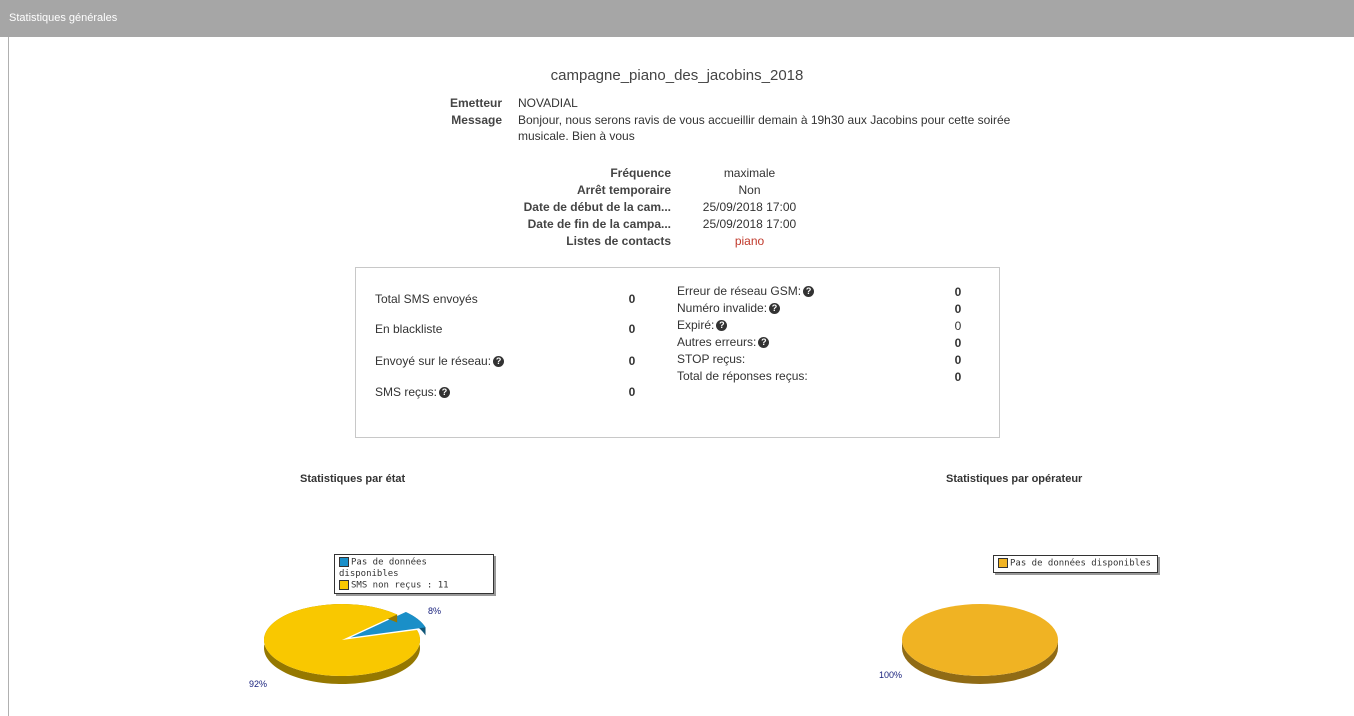  I want to click on stat-gsm-error: Erreur de réseau GSM:?, so click(746, 291).